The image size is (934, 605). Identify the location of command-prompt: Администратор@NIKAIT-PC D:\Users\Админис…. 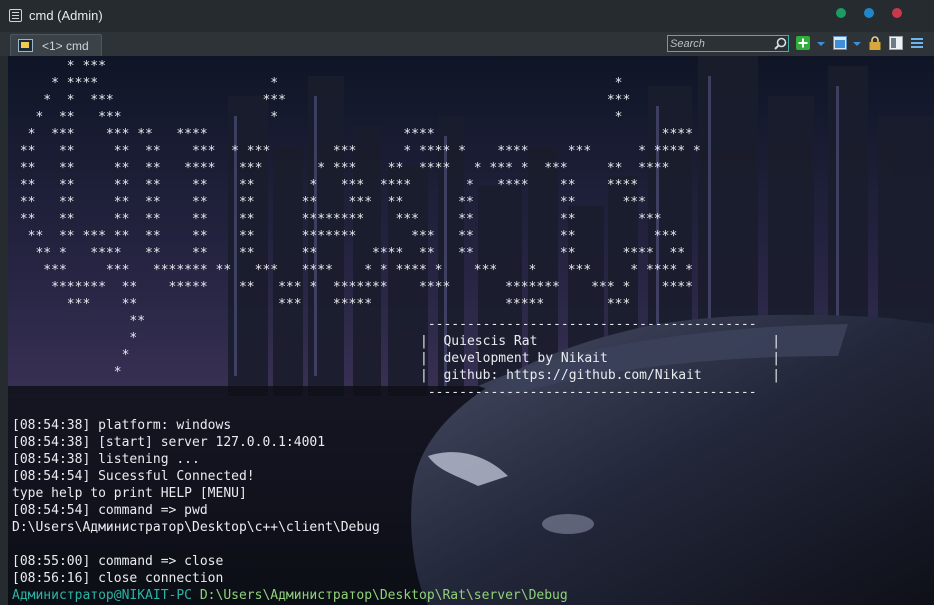
(290, 595).